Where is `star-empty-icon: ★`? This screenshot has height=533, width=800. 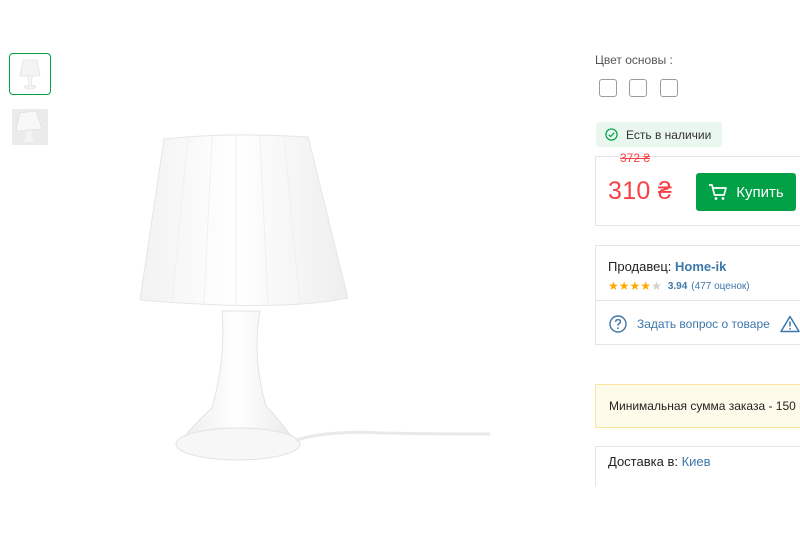
star-empty-icon: ★ is located at coordinates (656, 286).